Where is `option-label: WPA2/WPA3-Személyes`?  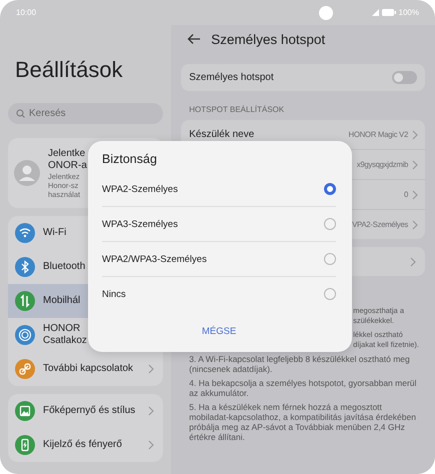
option-label: WPA2/WPA3-Személyes is located at coordinates (154, 259).